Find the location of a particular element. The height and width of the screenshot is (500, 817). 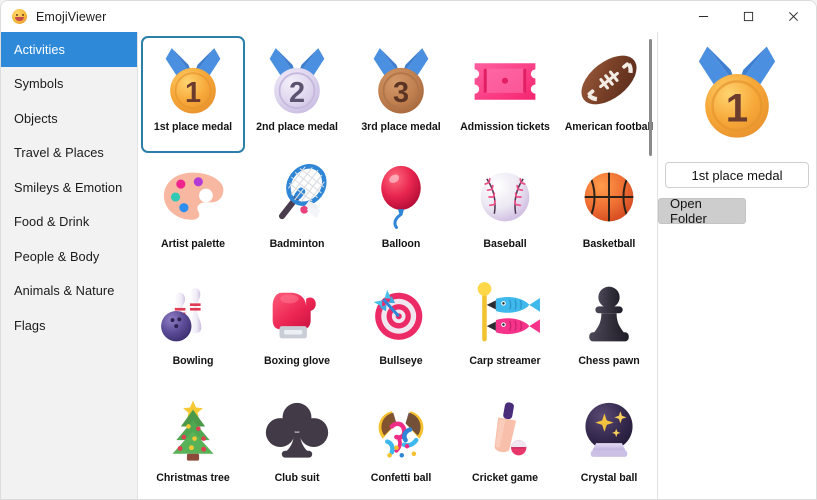

emoji-tile-label: Bowling is located at coordinates (193, 361).